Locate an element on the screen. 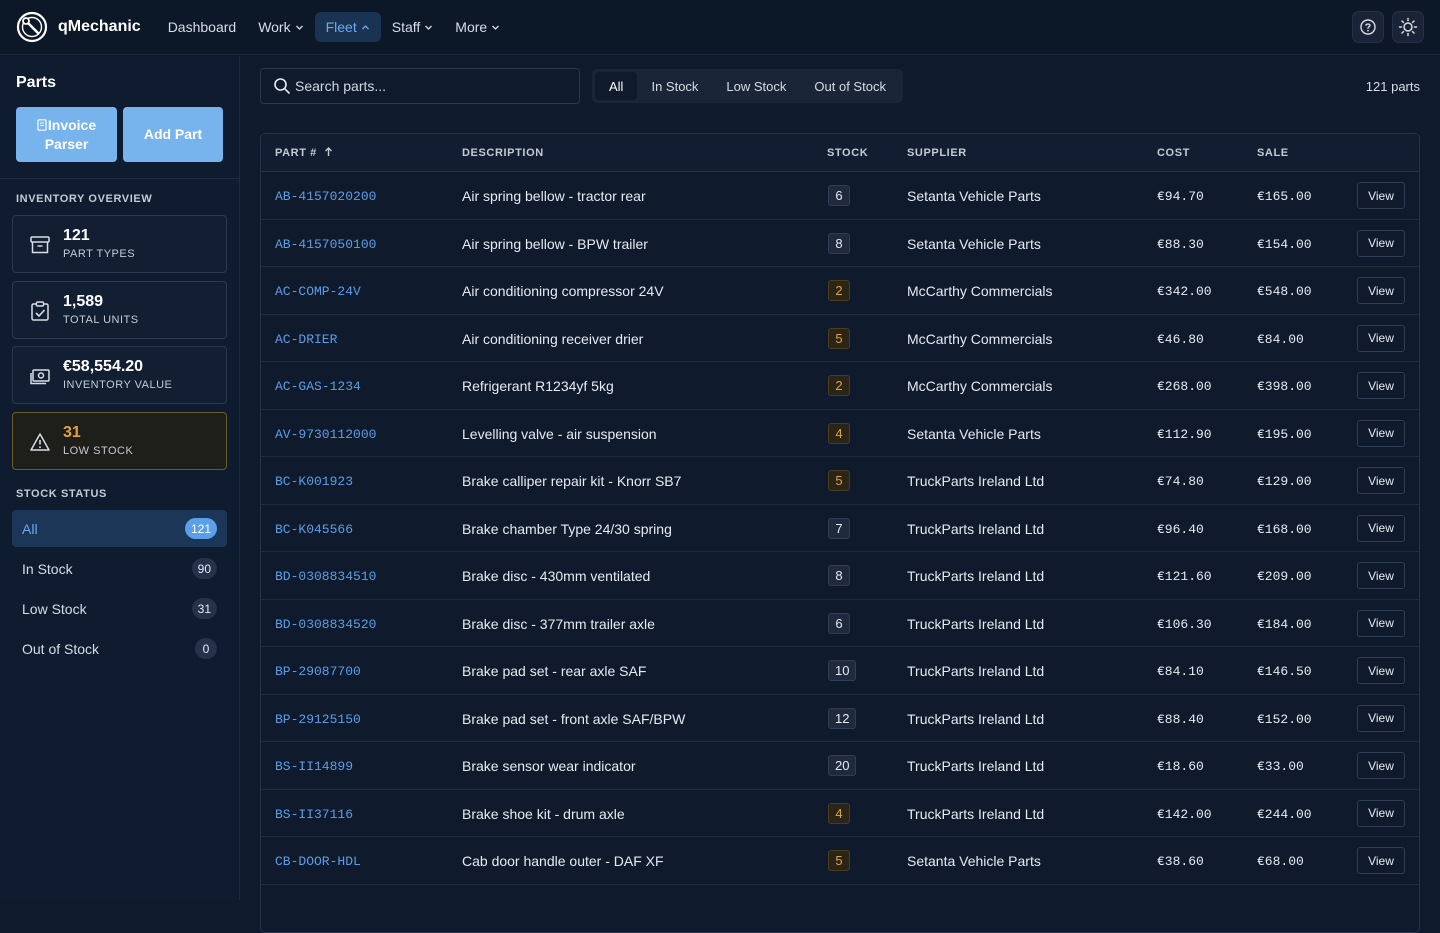 Image resolution: width=1440 pixels, height=933 pixels. status-item-label: In Stock is located at coordinates (47, 568).